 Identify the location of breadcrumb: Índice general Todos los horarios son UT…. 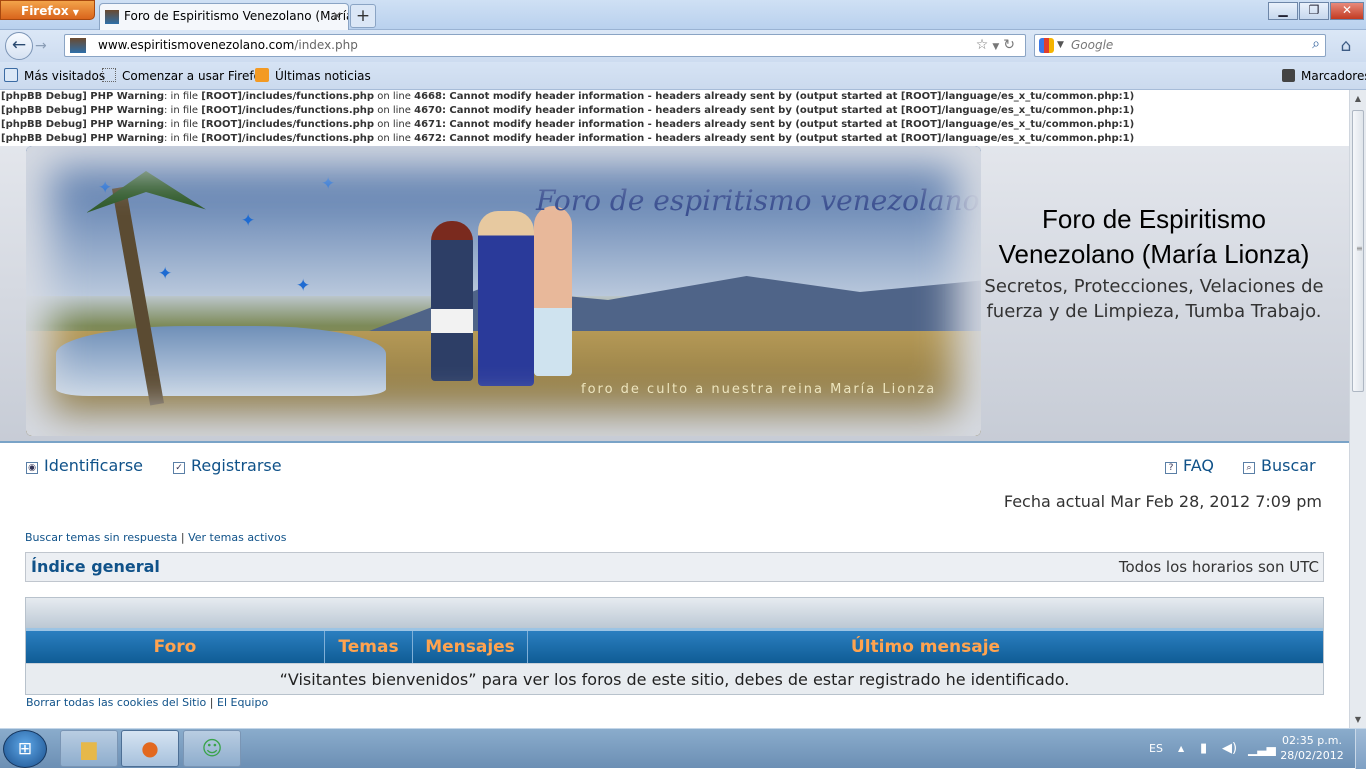
(674, 567).